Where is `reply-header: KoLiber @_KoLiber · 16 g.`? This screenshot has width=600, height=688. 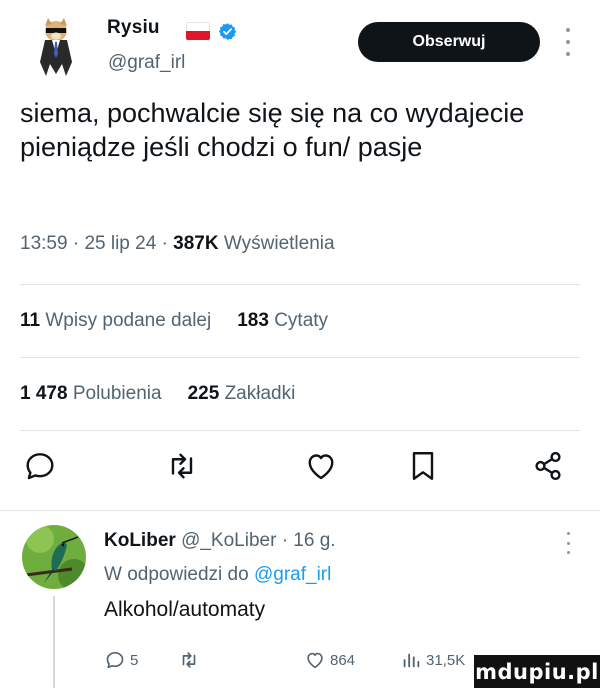
reply-header: KoLiber @_KoLiber · 16 g. is located at coordinates (220, 541).